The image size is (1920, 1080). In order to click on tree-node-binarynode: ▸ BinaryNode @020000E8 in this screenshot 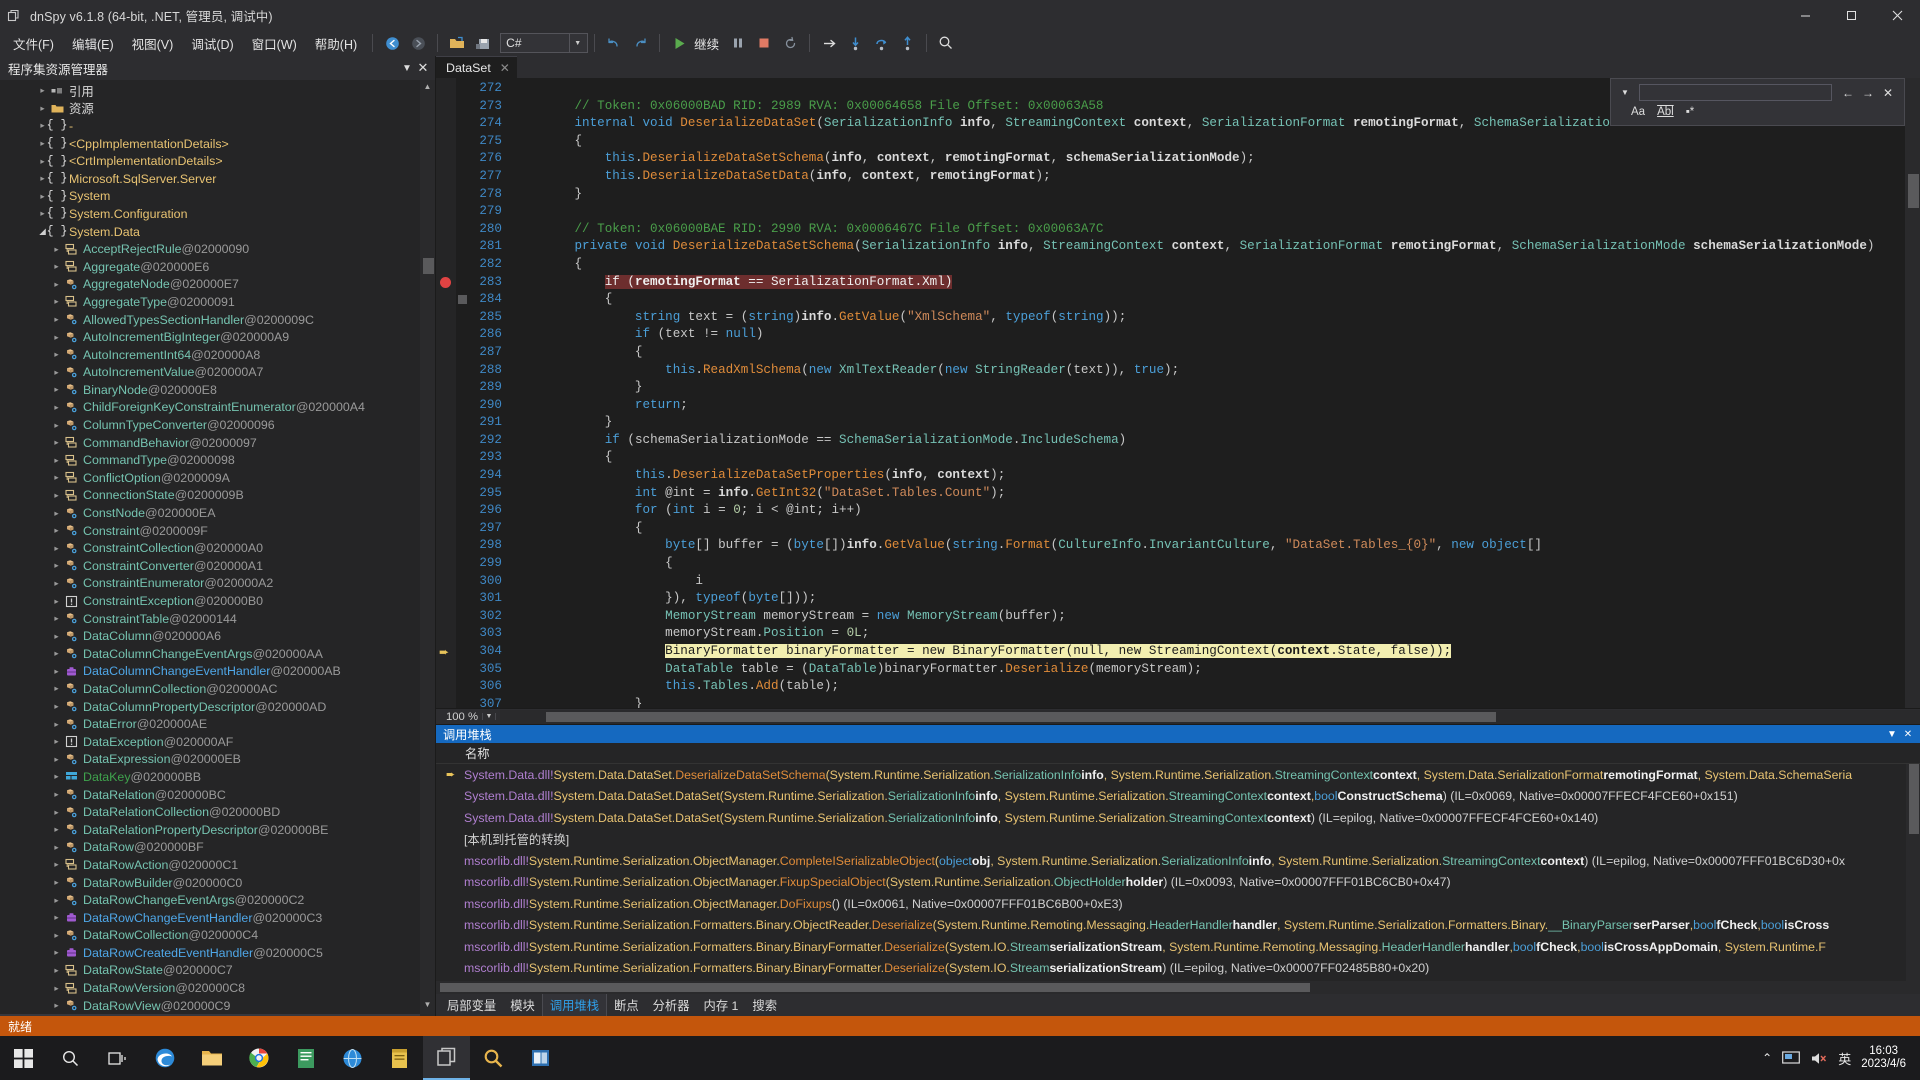, I will do `click(217, 390)`.